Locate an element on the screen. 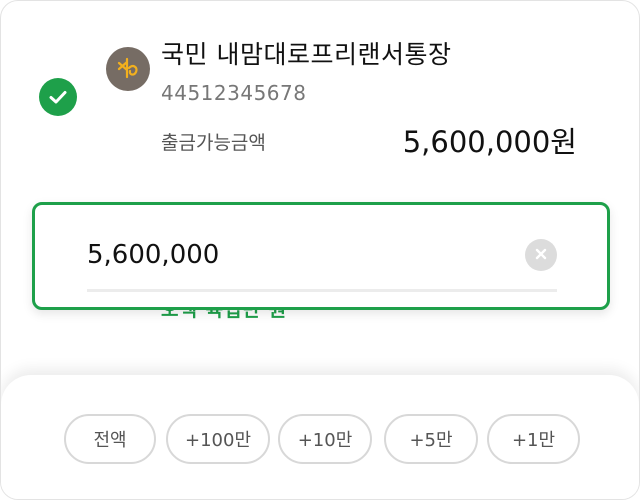  quick-button-10man: +10만 is located at coordinates (325, 439).